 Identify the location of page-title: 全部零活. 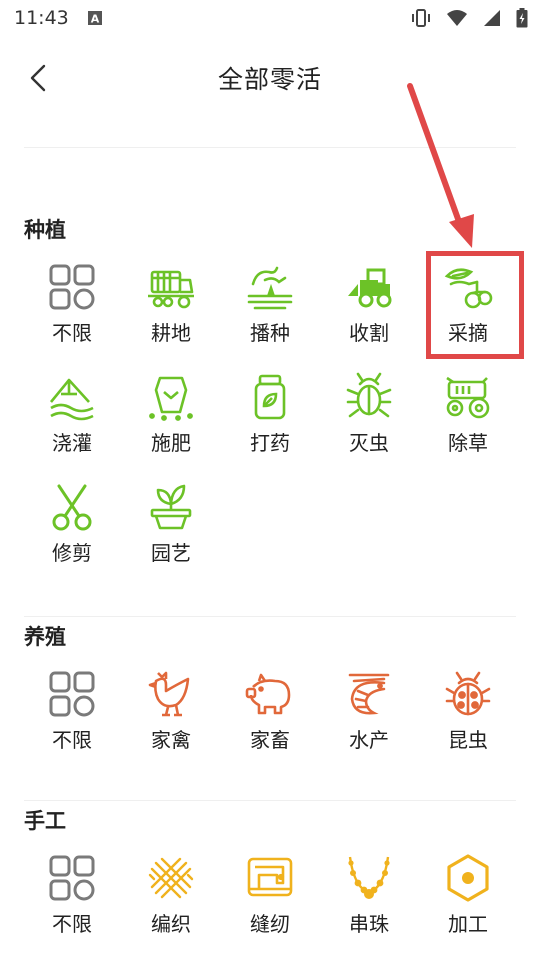
(269, 79).